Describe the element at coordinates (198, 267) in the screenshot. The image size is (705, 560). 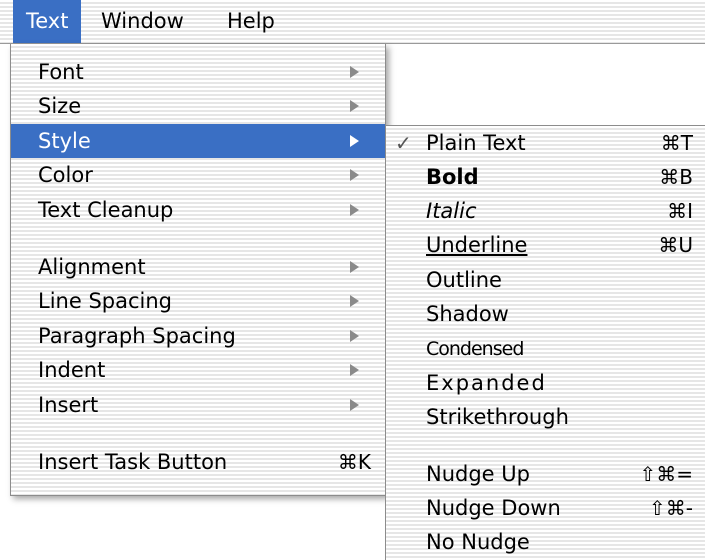
I see `menu-item-alignment: Alignment` at that location.